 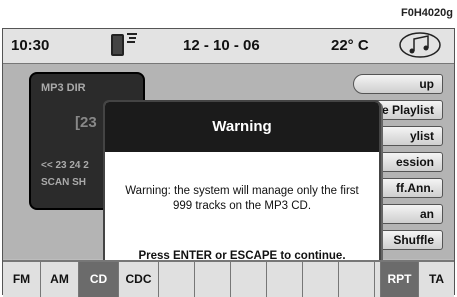 What do you see at coordinates (427, 13) in the screenshot?
I see `figure-code: F0H4020g` at bounding box center [427, 13].